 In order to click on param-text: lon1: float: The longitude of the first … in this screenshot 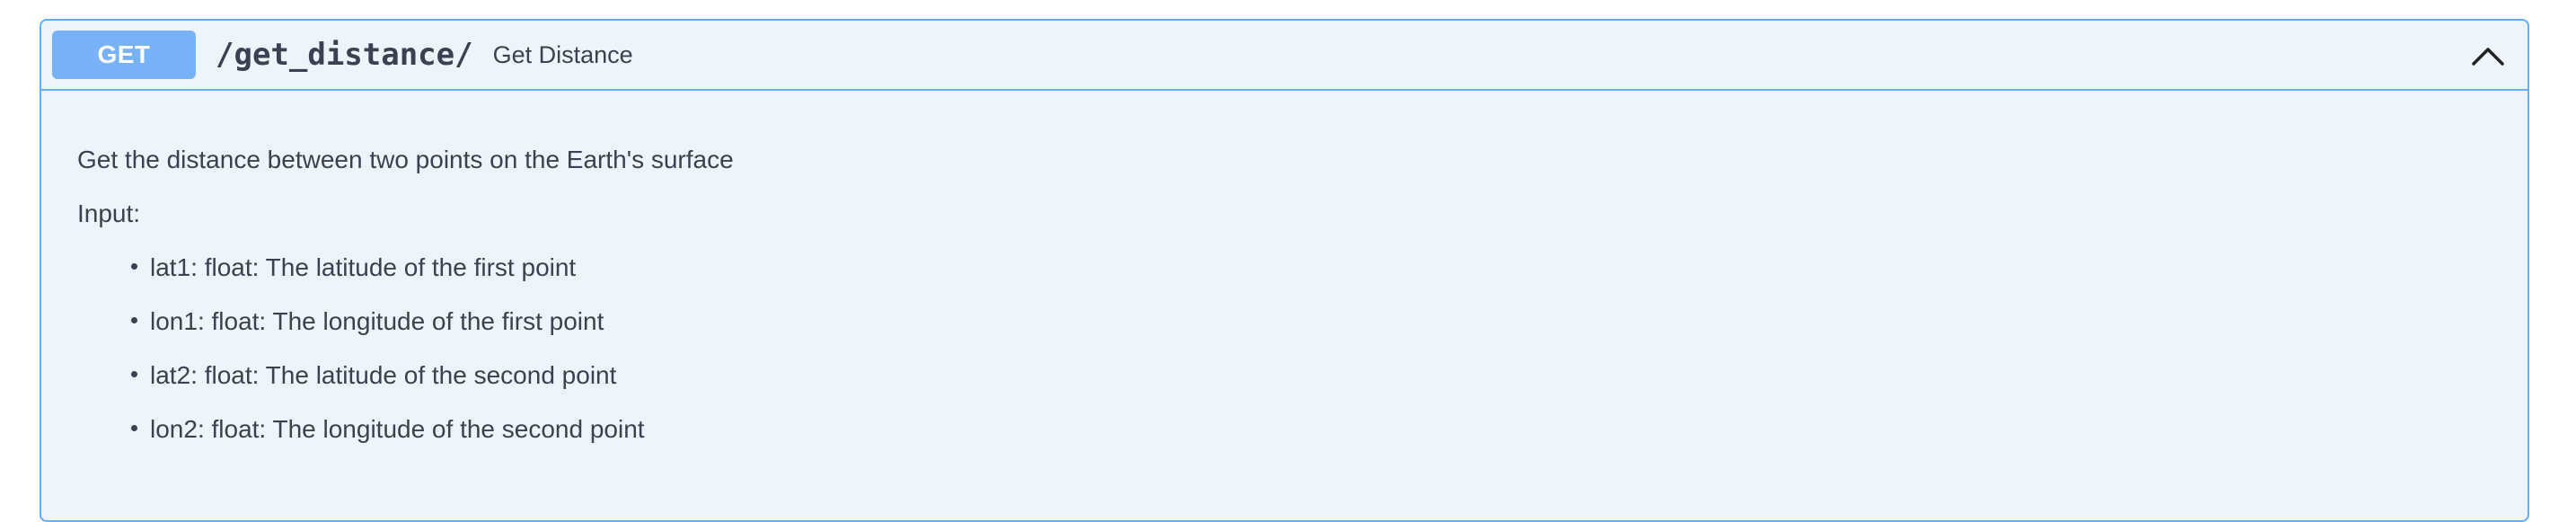, I will do `click(377, 321)`.